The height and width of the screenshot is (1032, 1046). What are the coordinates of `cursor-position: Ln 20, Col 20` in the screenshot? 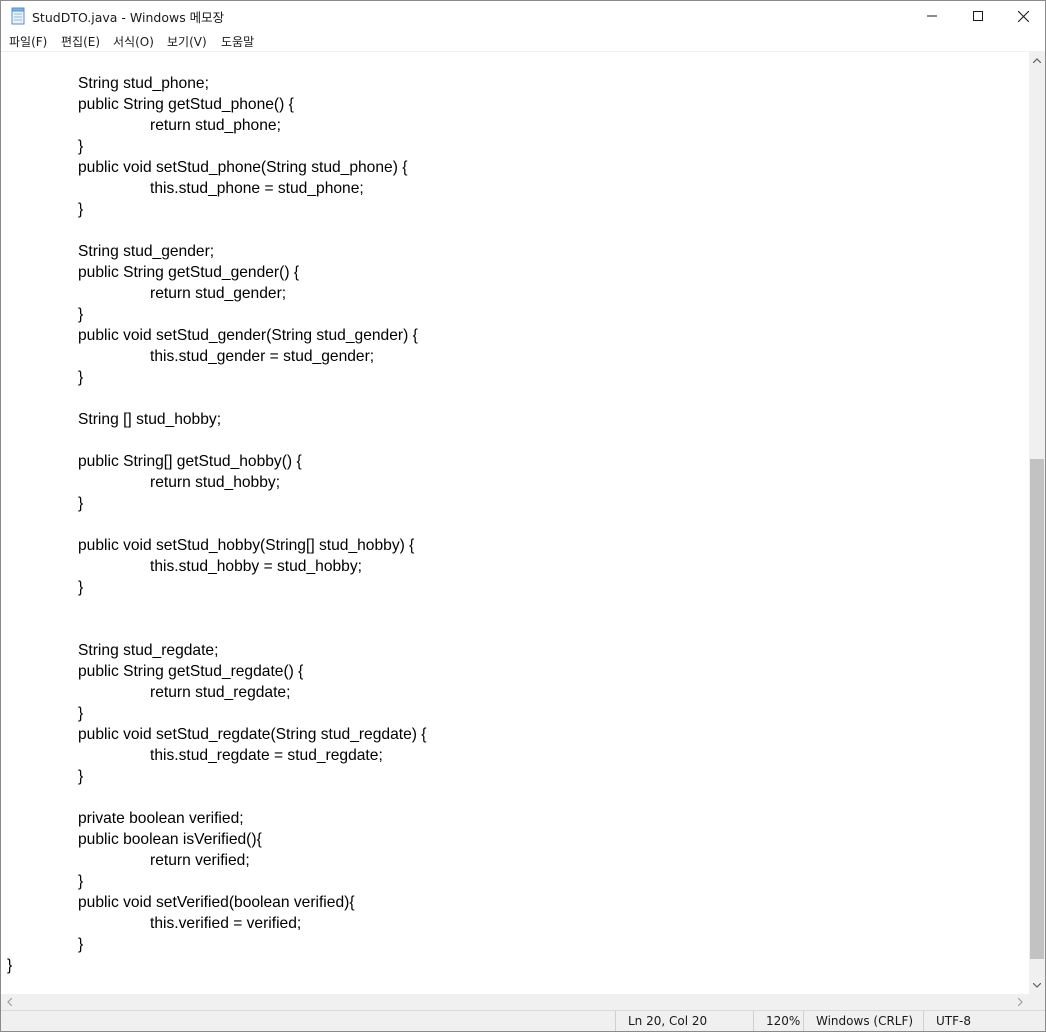 It's located at (684, 1021).